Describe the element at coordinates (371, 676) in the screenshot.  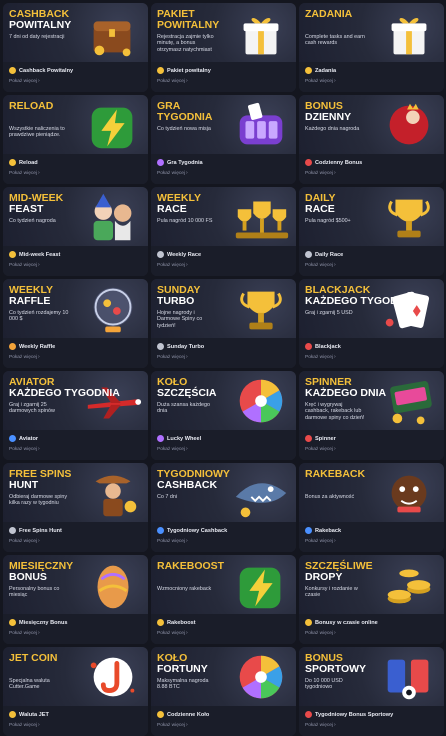
I see `promo-banner: BONUS SPORTOWY Do 10 000 USD tygodniowo` at that location.